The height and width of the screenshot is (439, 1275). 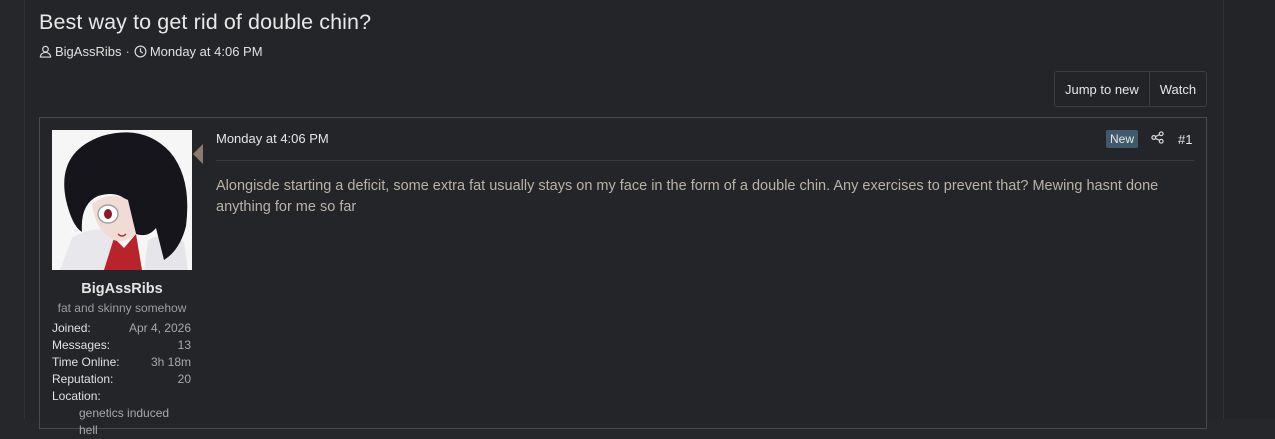 I want to click on stat-value: 13, so click(x=184, y=345).